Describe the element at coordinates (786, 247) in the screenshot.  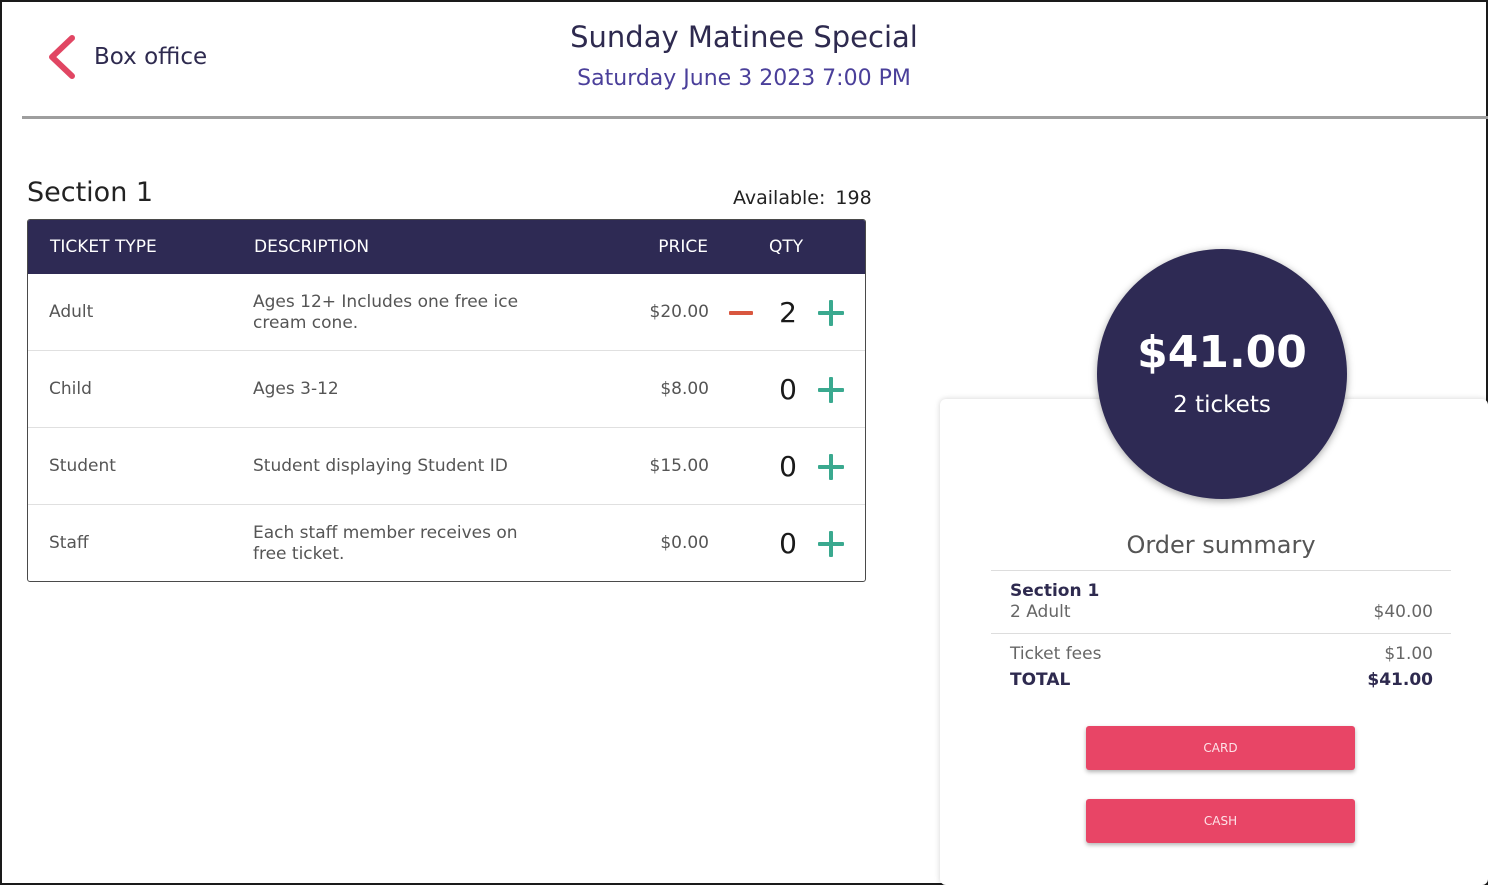
I see `column-header-qty: QTY` at that location.